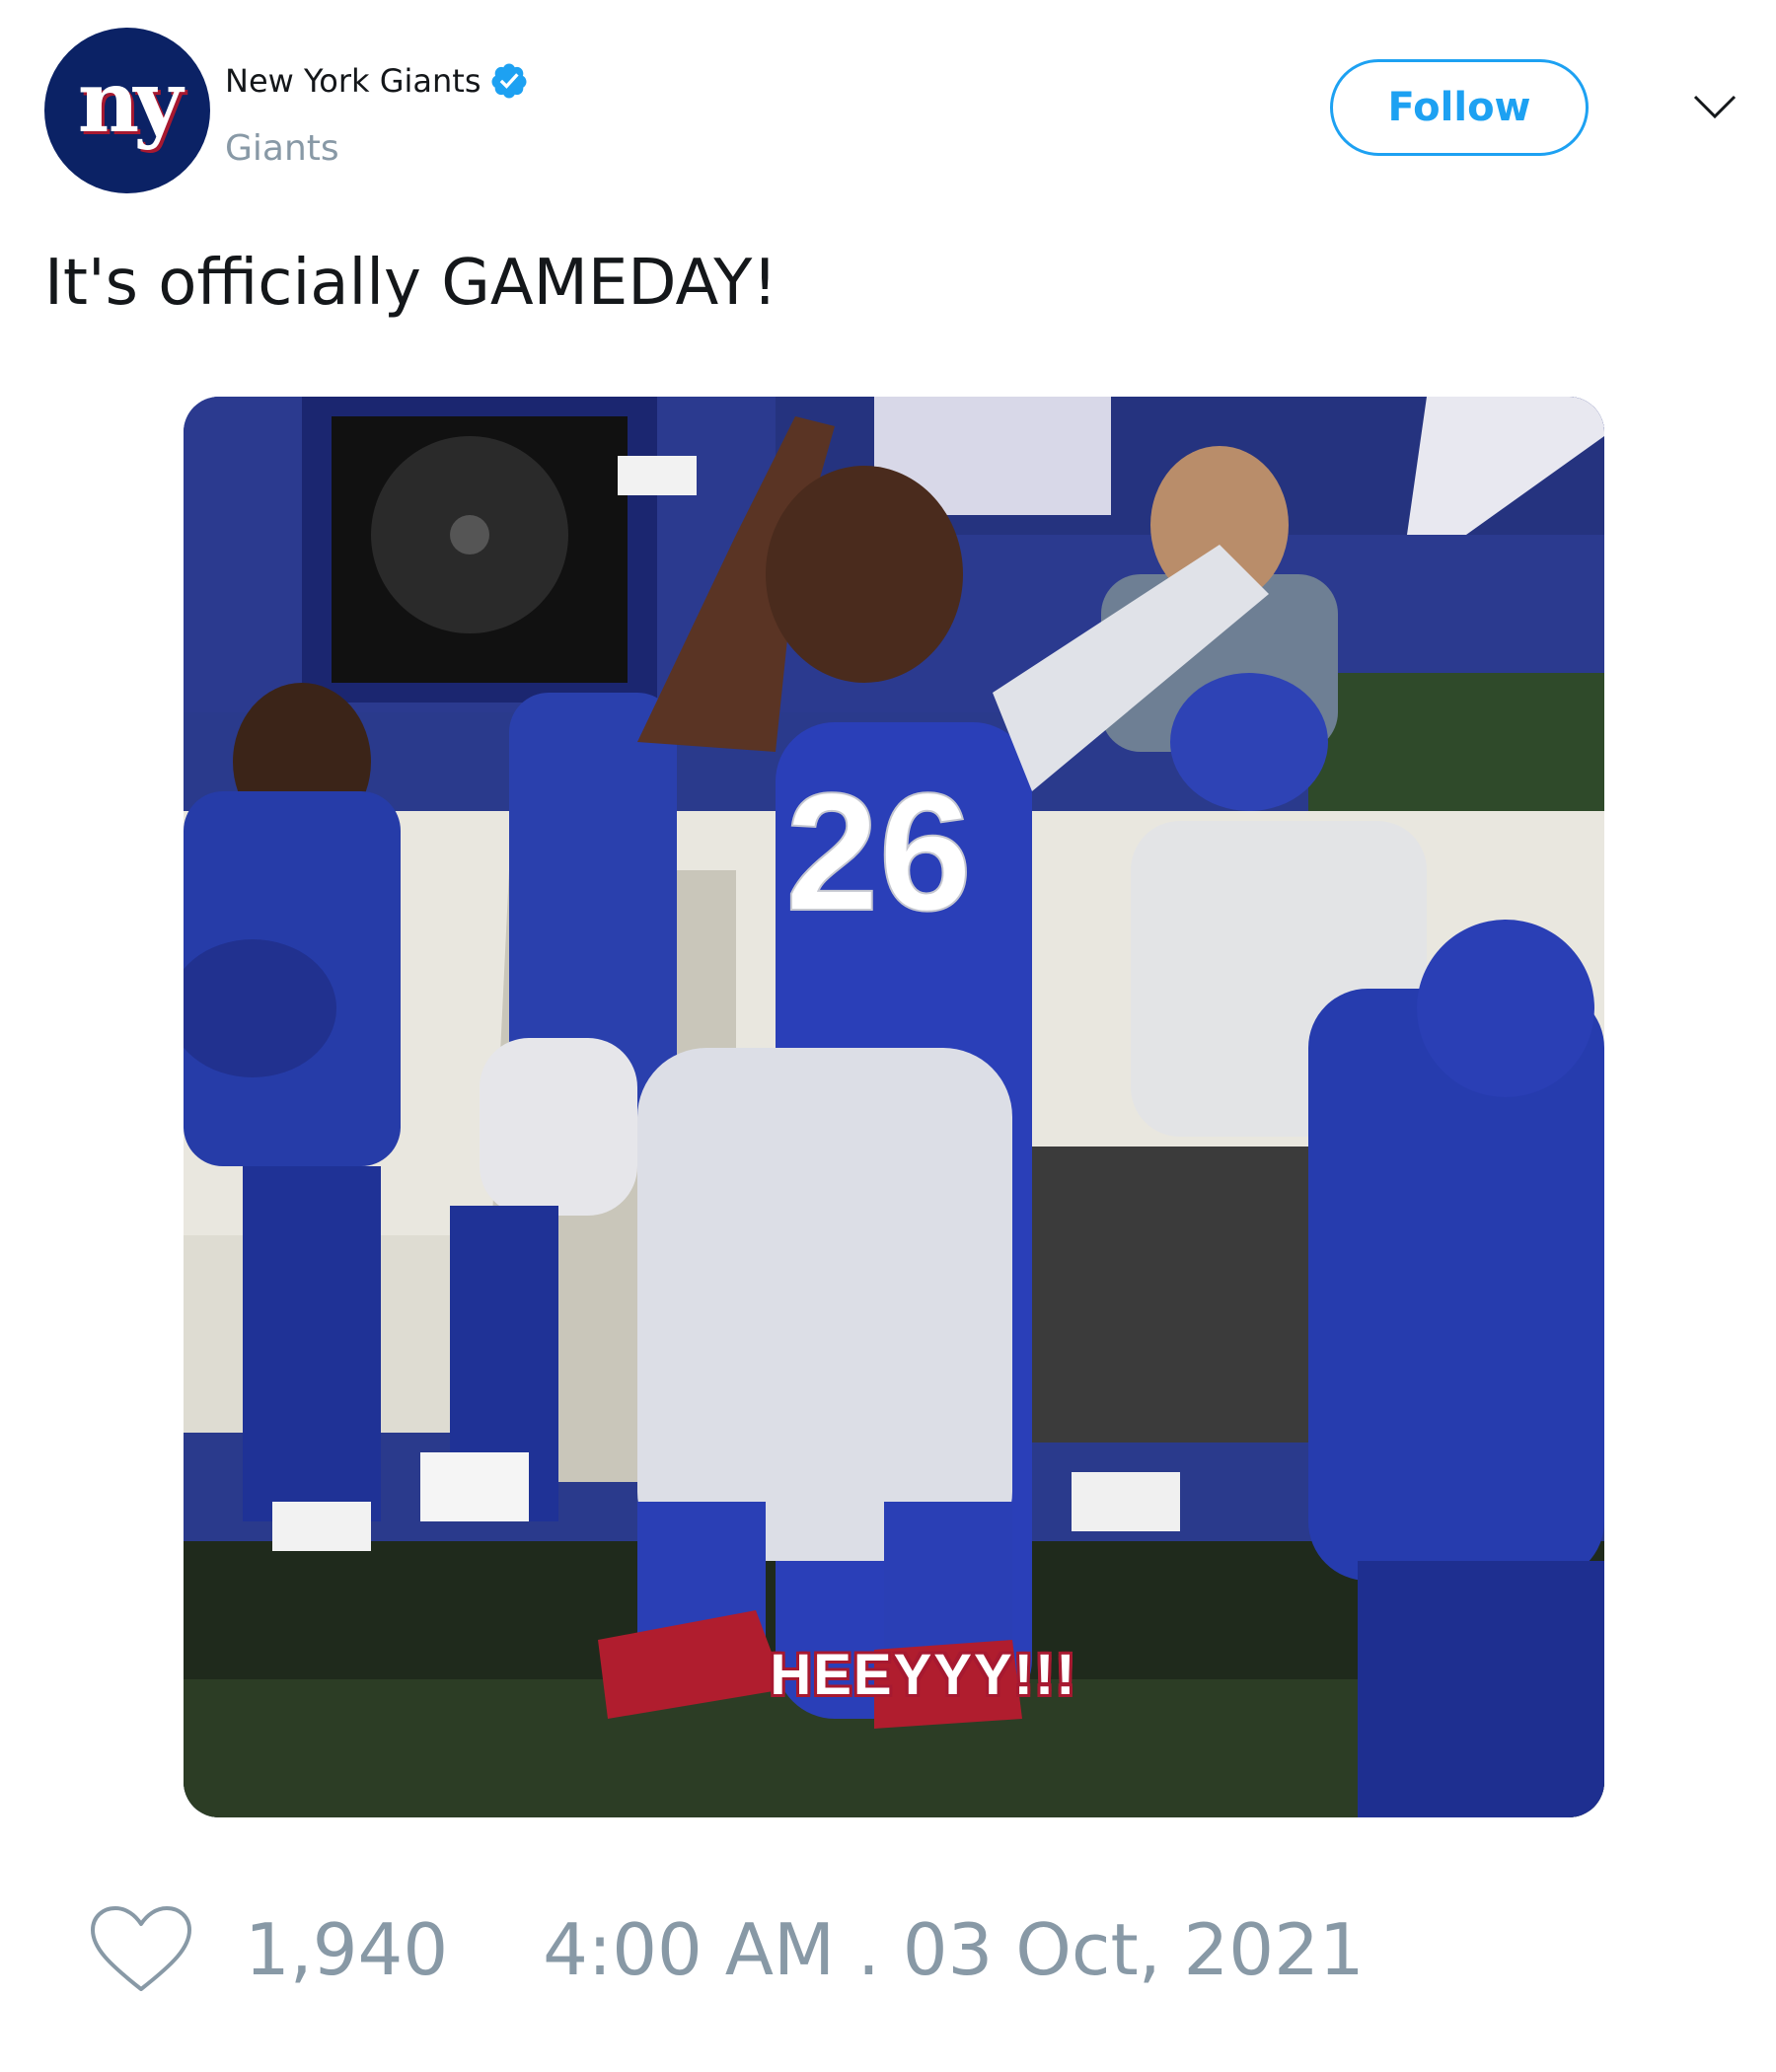  Describe the element at coordinates (954, 1950) in the screenshot. I see `timestamp: 4:00 AM . 03 Oct, 2021` at that location.